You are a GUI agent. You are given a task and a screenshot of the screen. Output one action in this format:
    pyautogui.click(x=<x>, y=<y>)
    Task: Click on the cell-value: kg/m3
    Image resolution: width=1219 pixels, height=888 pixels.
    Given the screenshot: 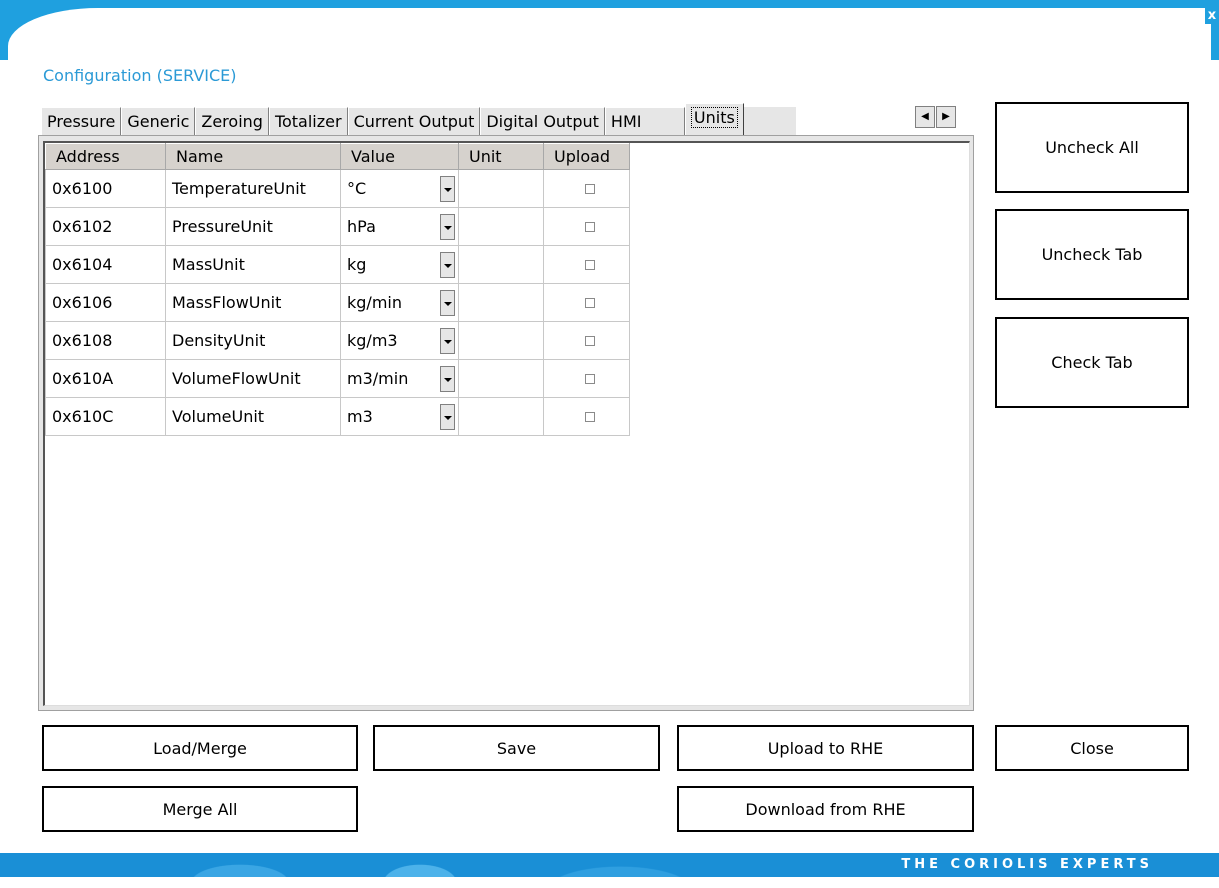 What is the action you would take?
    pyautogui.click(x=372, y=340)
    